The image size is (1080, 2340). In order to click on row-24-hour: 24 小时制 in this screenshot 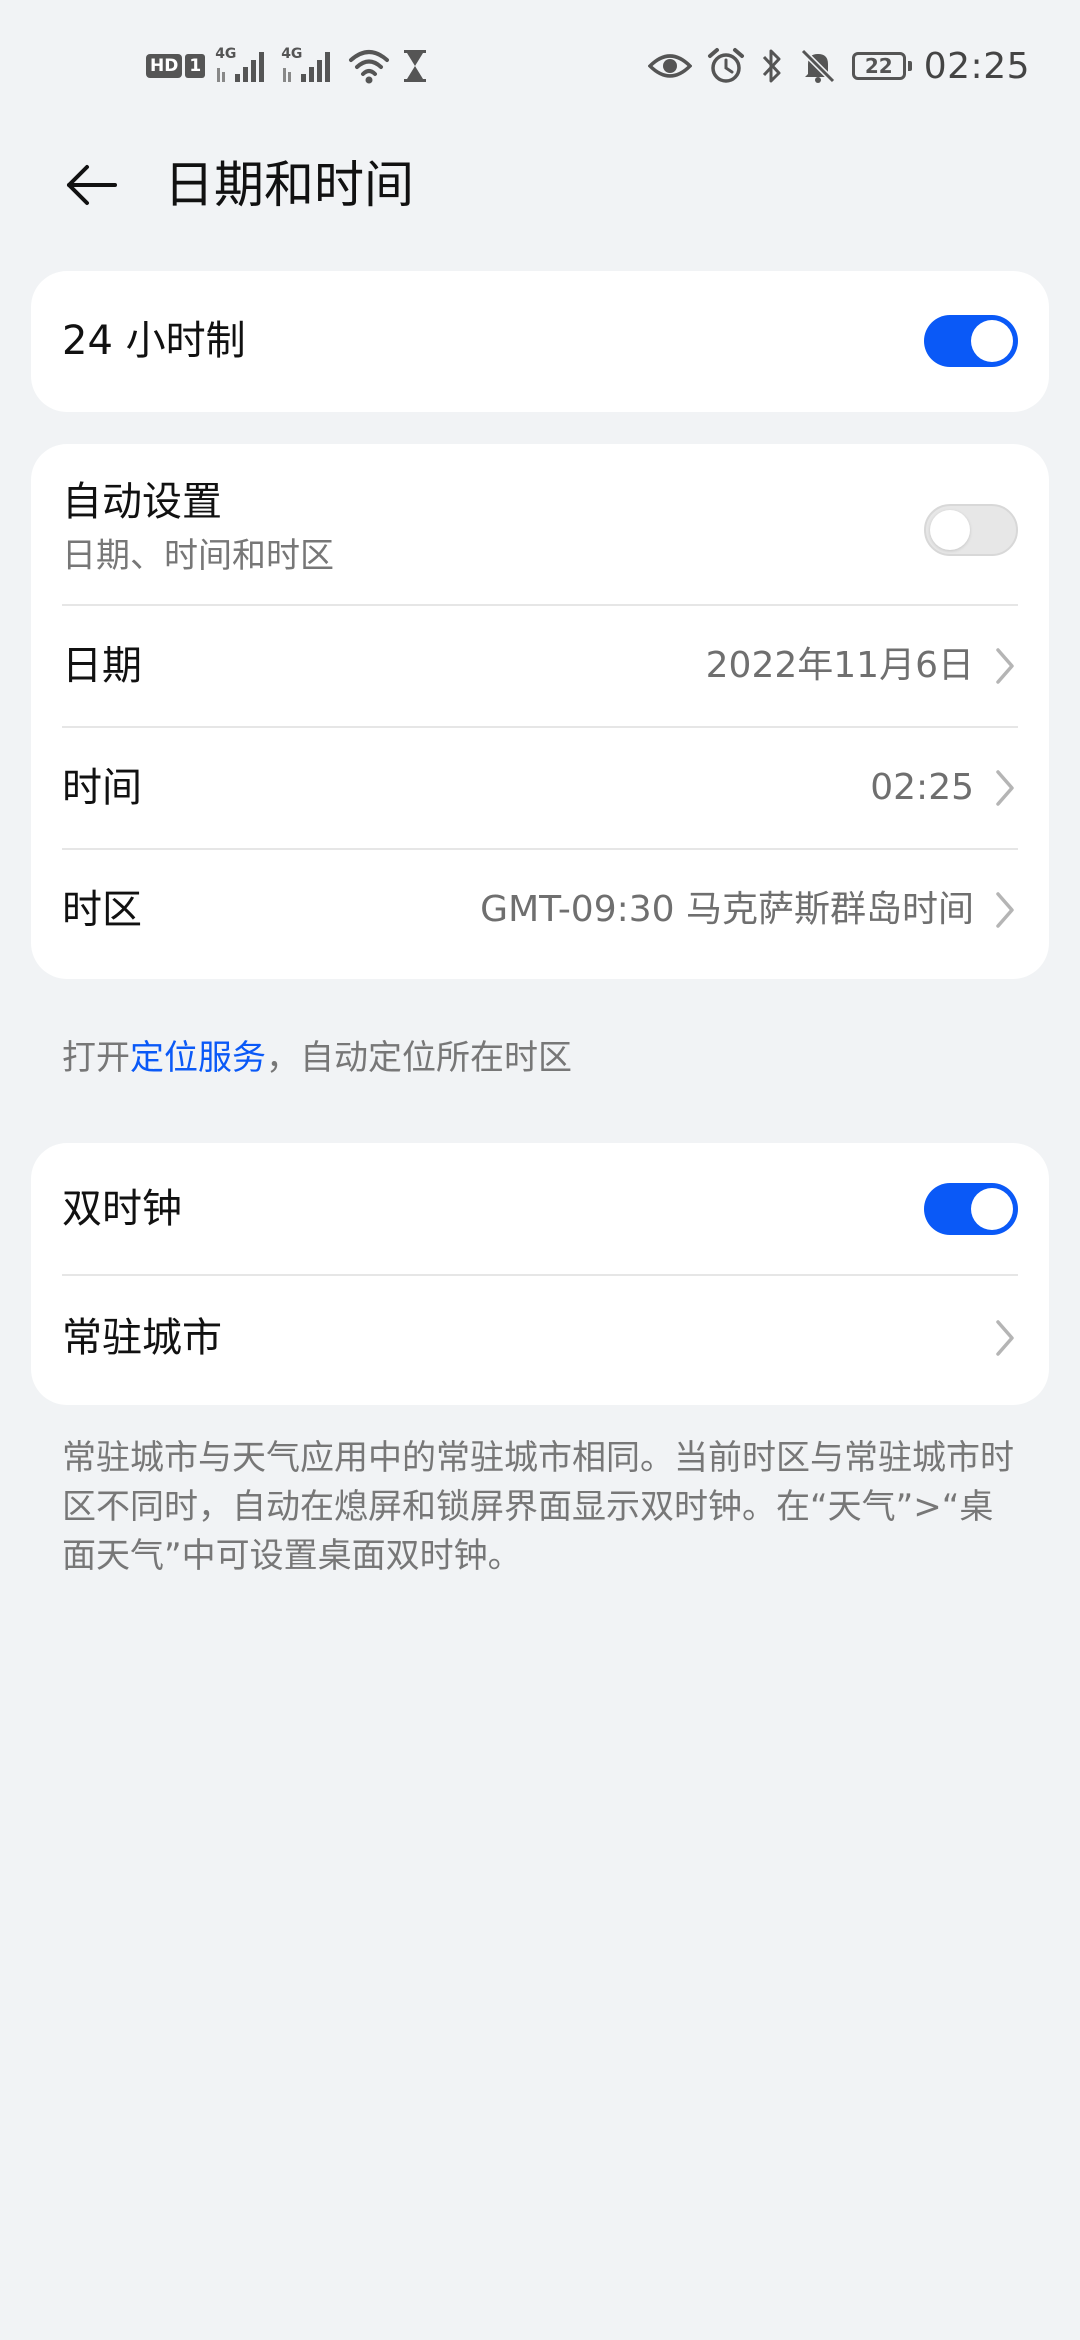, I will do `click(540, 341)`.